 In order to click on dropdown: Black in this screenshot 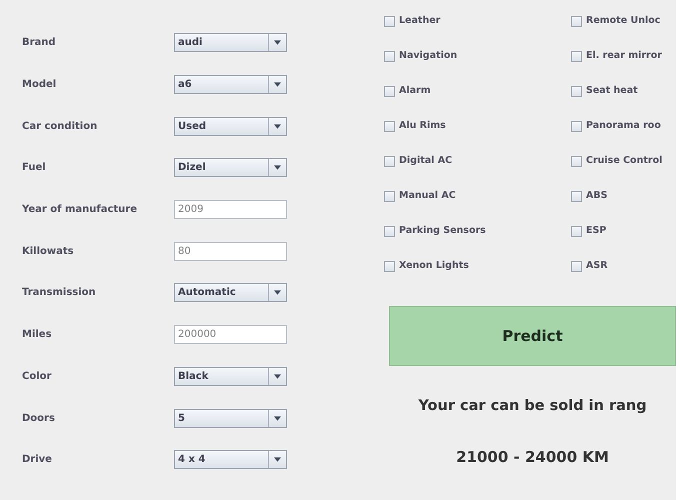, I will do `click(230, 376)`.